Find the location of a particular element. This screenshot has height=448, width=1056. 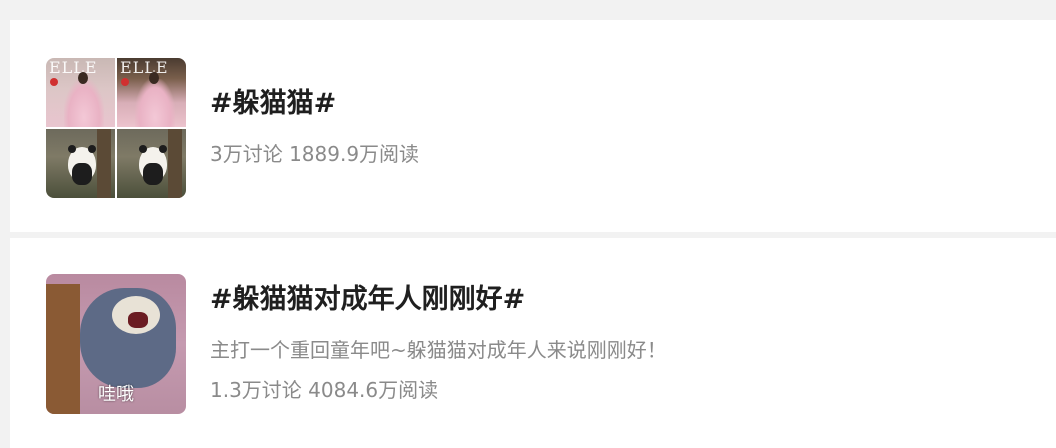

panda-ear-right is located at coordinates (92, 149).